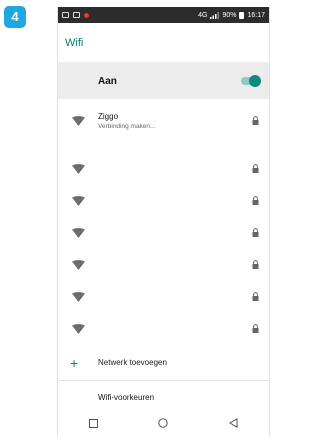 The image size is (320, 437). Describe the element at coordinates (163, 43) in the screenshot. I see `app-bar: Wifi` at that location.